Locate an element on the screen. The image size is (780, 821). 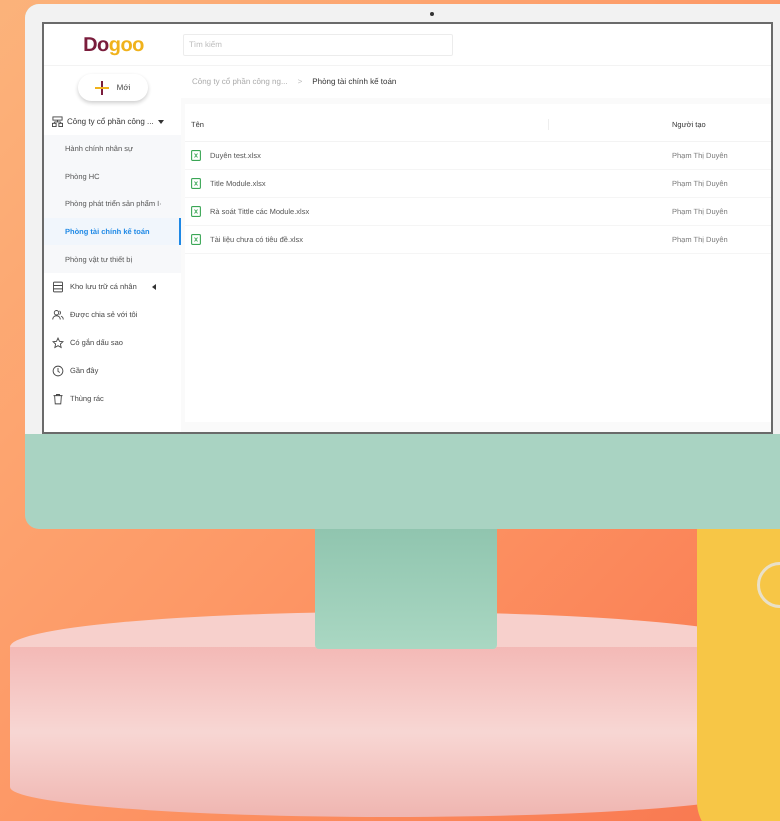
search-field: Tìm kiếm is located at coordinates (318, 45).